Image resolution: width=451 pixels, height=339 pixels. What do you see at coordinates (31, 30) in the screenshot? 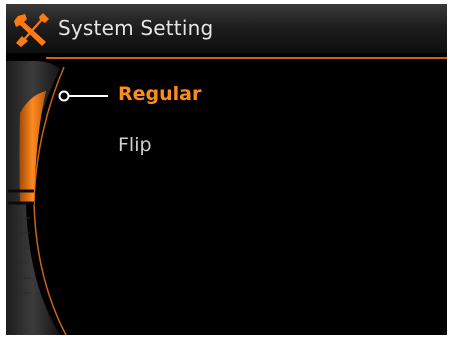
I see `tools-icon` at bounding box center [31, 30].